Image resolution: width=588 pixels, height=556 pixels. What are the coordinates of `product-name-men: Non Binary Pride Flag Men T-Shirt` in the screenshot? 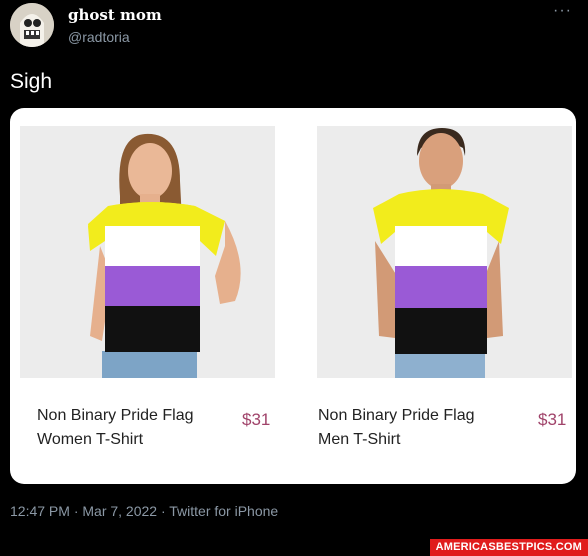 It's located at (413, 428).